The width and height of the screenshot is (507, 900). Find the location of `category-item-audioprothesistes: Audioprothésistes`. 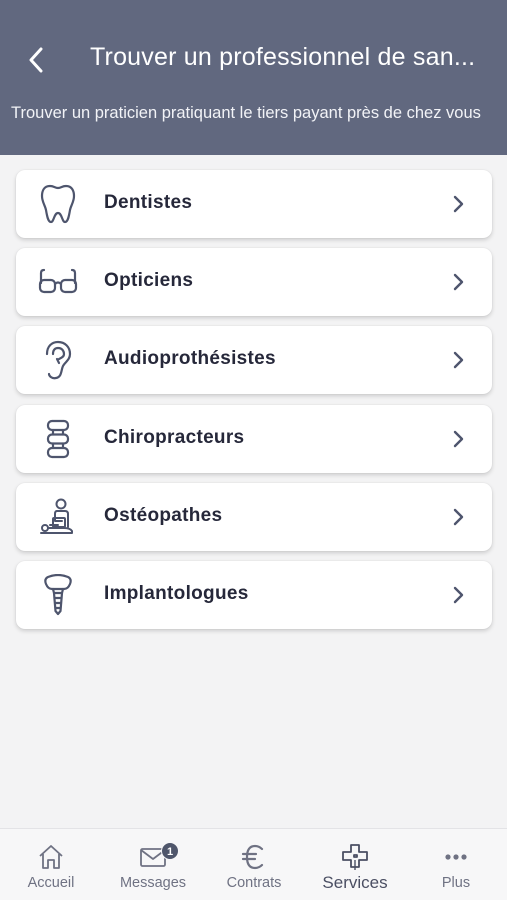

category-item-audioprothesistes: Audioprothésistes is located at coordinates (254, 360).